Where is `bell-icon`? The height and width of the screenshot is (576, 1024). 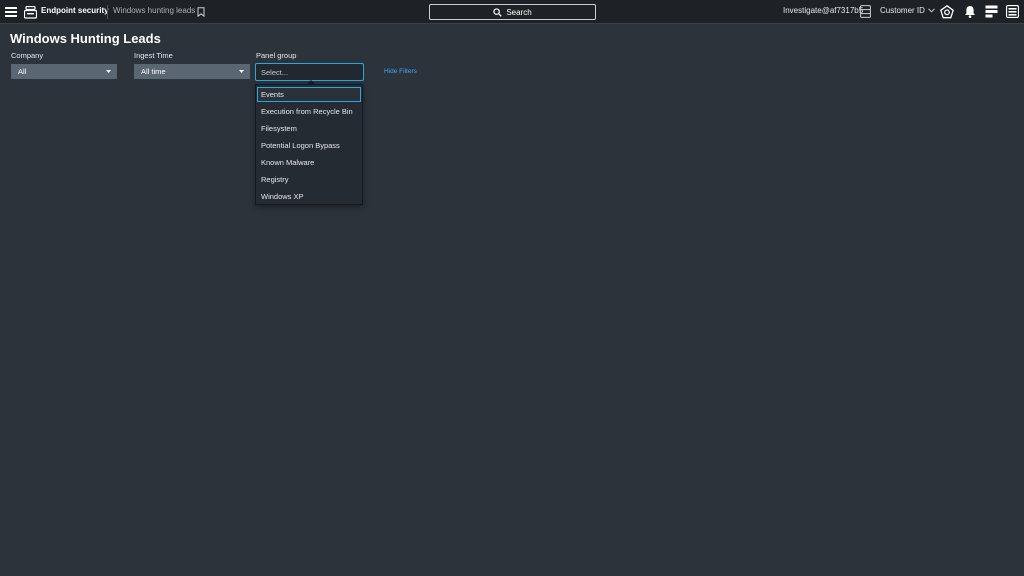 bell-icon is located at coordinates (970, 11).